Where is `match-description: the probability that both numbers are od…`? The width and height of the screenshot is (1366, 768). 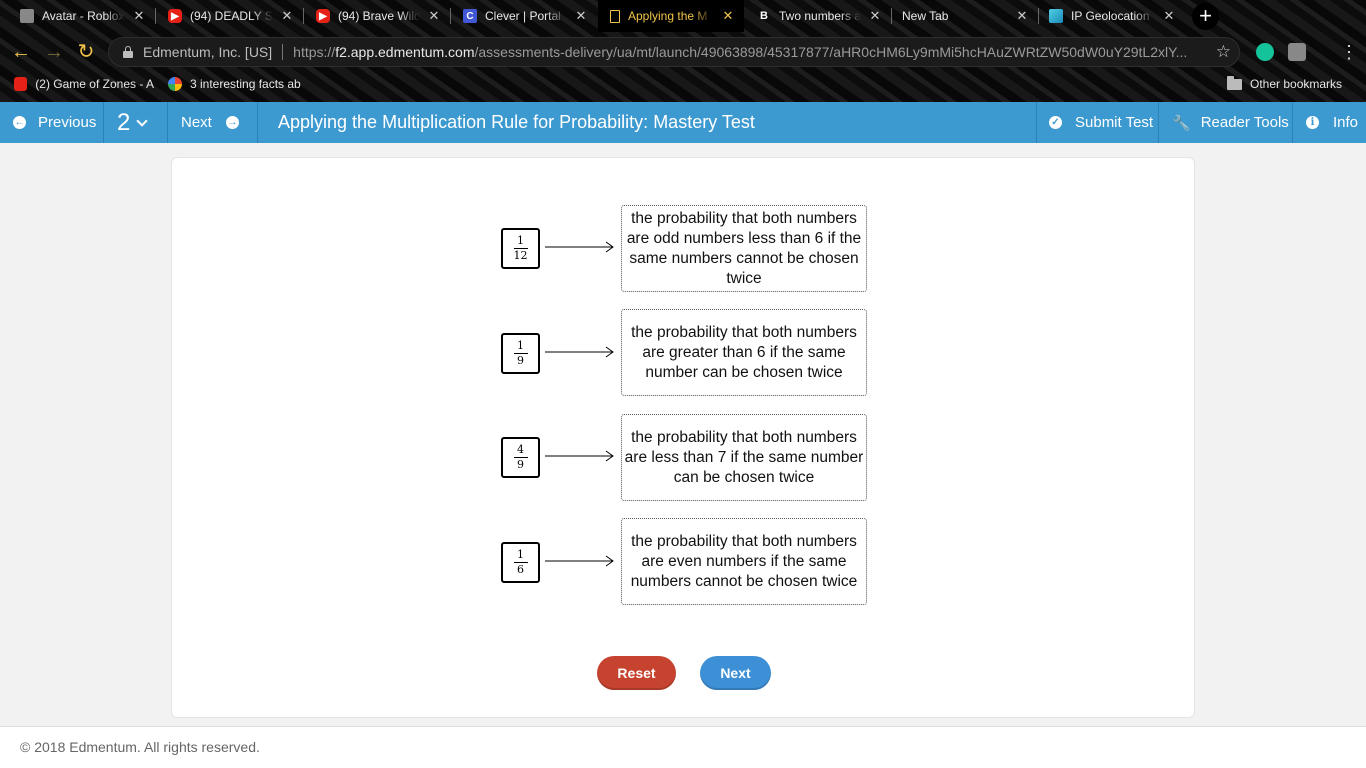 match-description: the probability that both numbers are od… is located at coordinates (744, 248).